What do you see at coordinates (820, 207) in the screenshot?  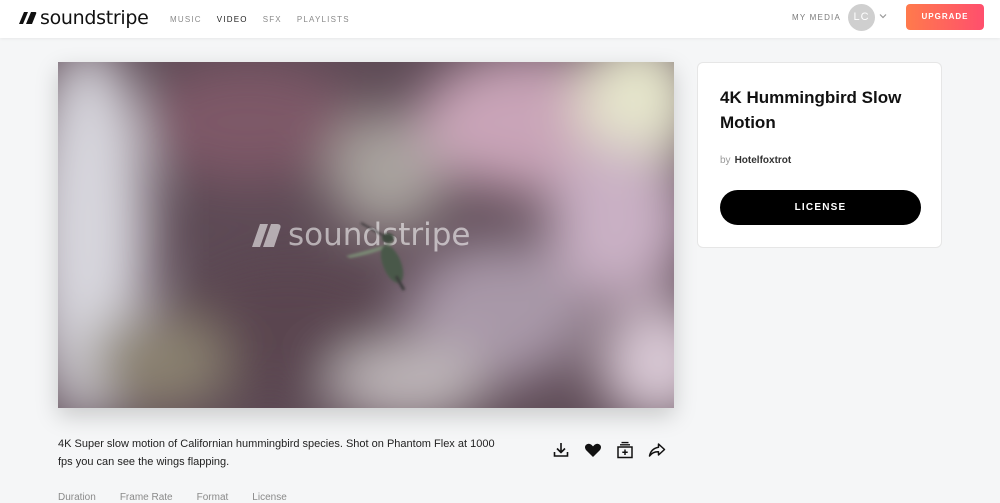 I see `license-button: LICENSE` at bounding box center [820, 207].